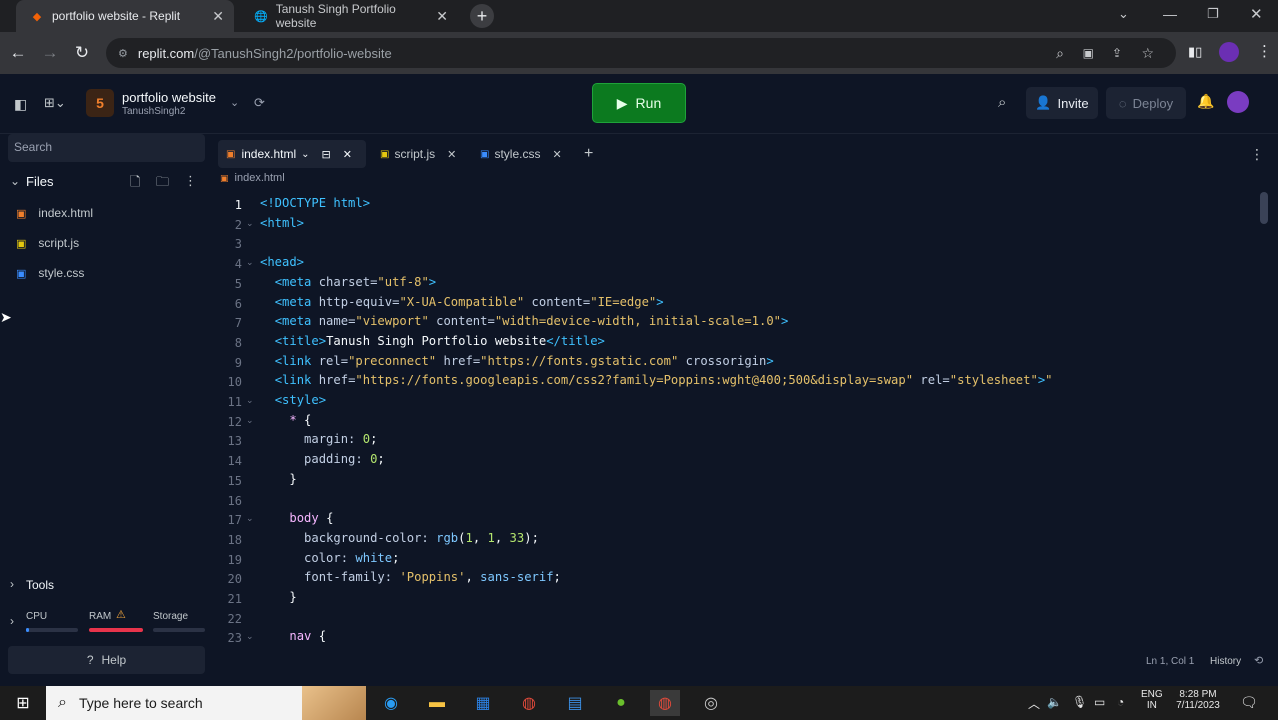 The height and width of the screenshot is (720, 1278). Describe the element at coordinates (517, 154) in the screenshot. I see `tab-label: style.css` at that location.